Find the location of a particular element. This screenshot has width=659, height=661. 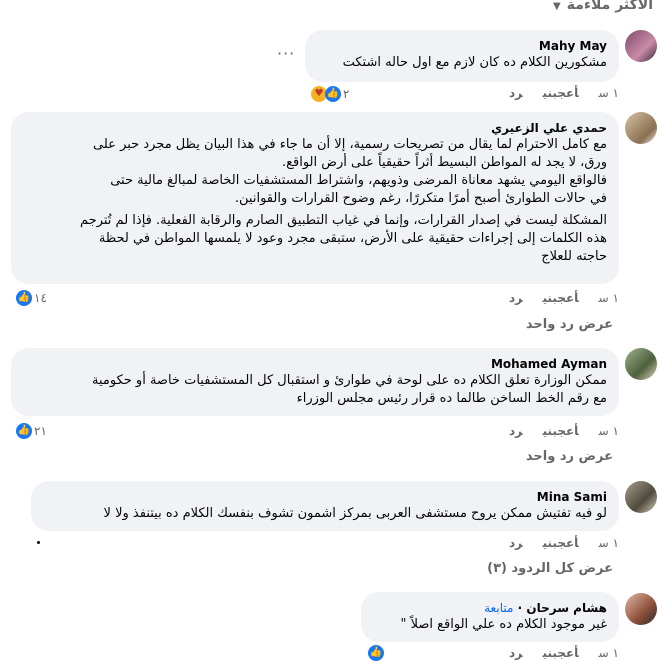

follow-button: متابعة is located at coordinates (498, 608).